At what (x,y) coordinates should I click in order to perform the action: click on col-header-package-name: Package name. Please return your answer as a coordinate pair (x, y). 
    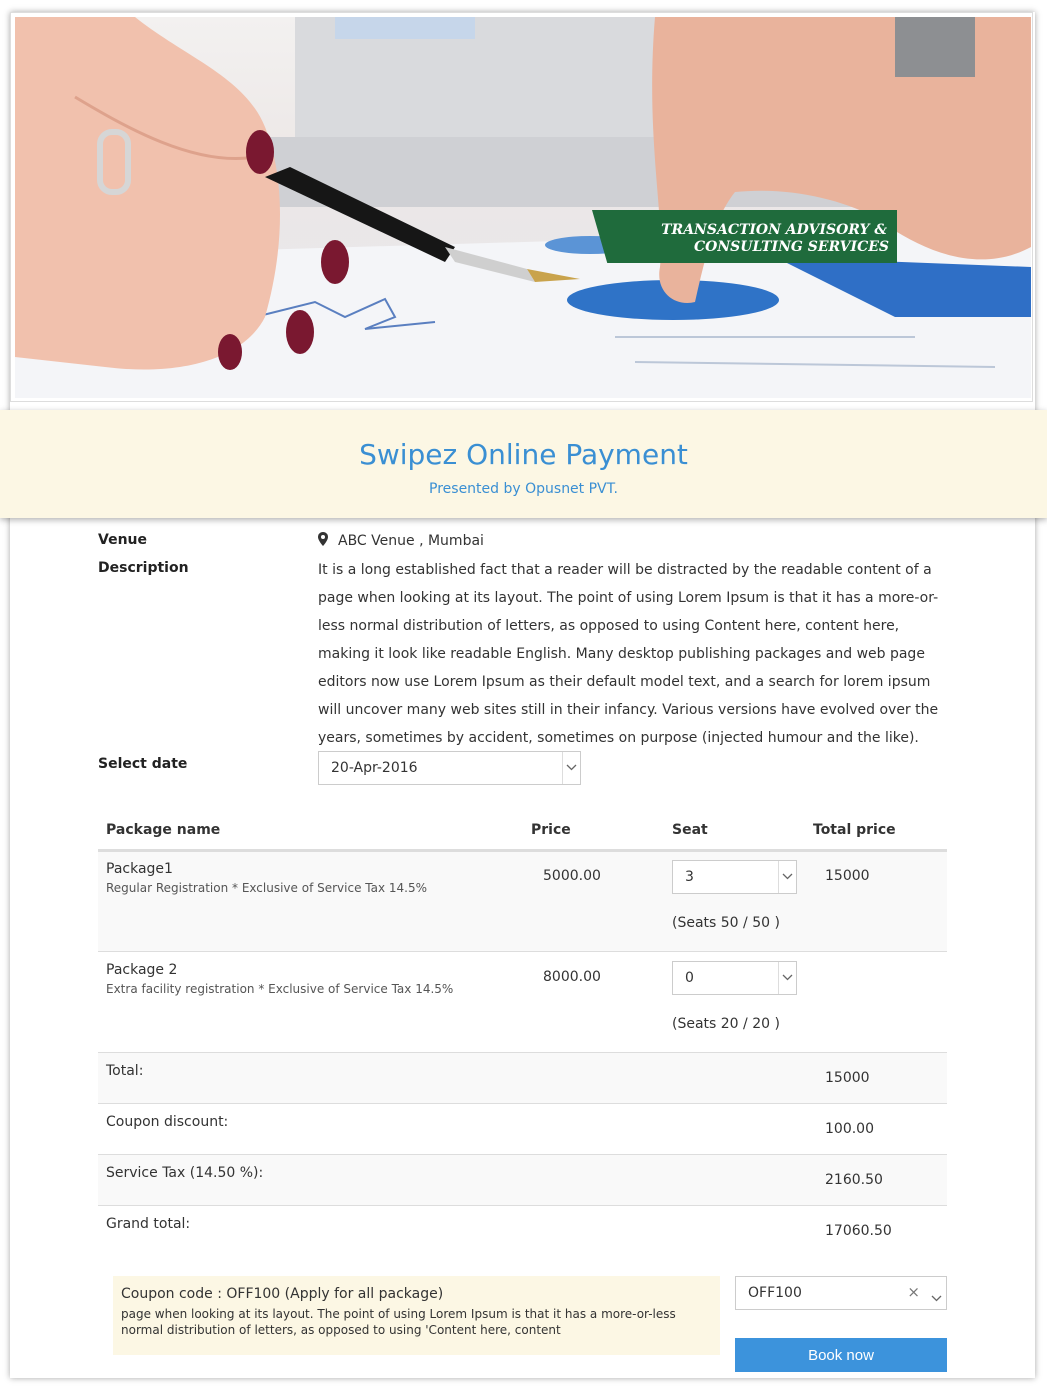
    Looking at the image, I should click on (163, 830).